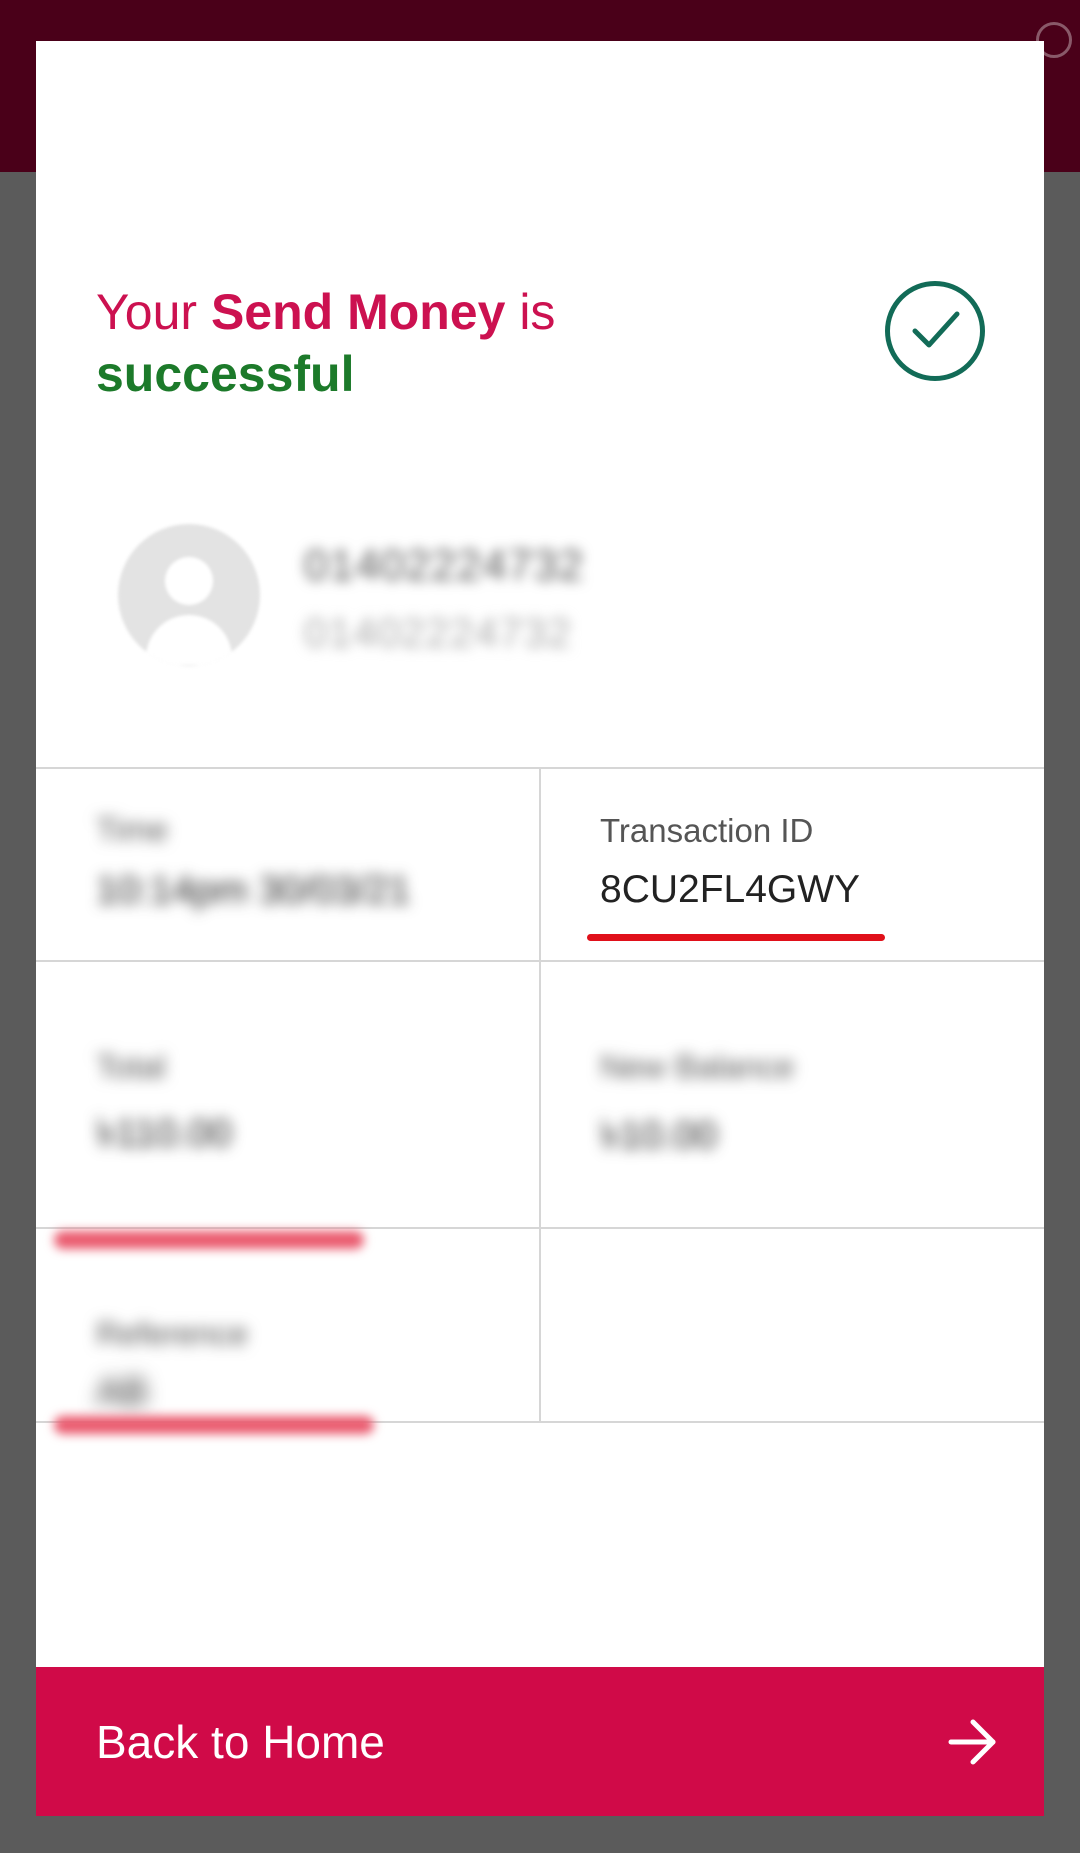 Image resolution: width=1080 pixels, height=1853 pixels. I want to click on recipient-number: 01402224732, so click(438, 632).